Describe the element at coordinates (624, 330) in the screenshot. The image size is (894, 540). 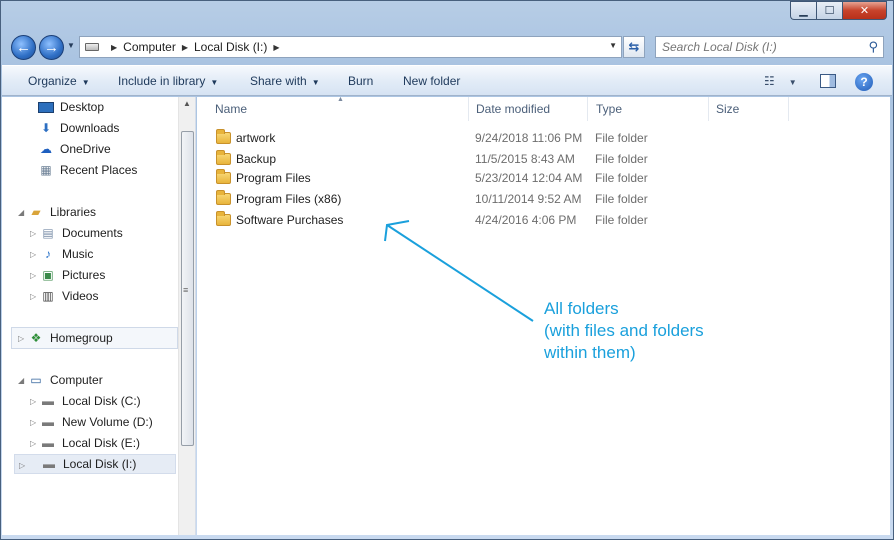
I see `annotation-line: (with files and folders` at that location.